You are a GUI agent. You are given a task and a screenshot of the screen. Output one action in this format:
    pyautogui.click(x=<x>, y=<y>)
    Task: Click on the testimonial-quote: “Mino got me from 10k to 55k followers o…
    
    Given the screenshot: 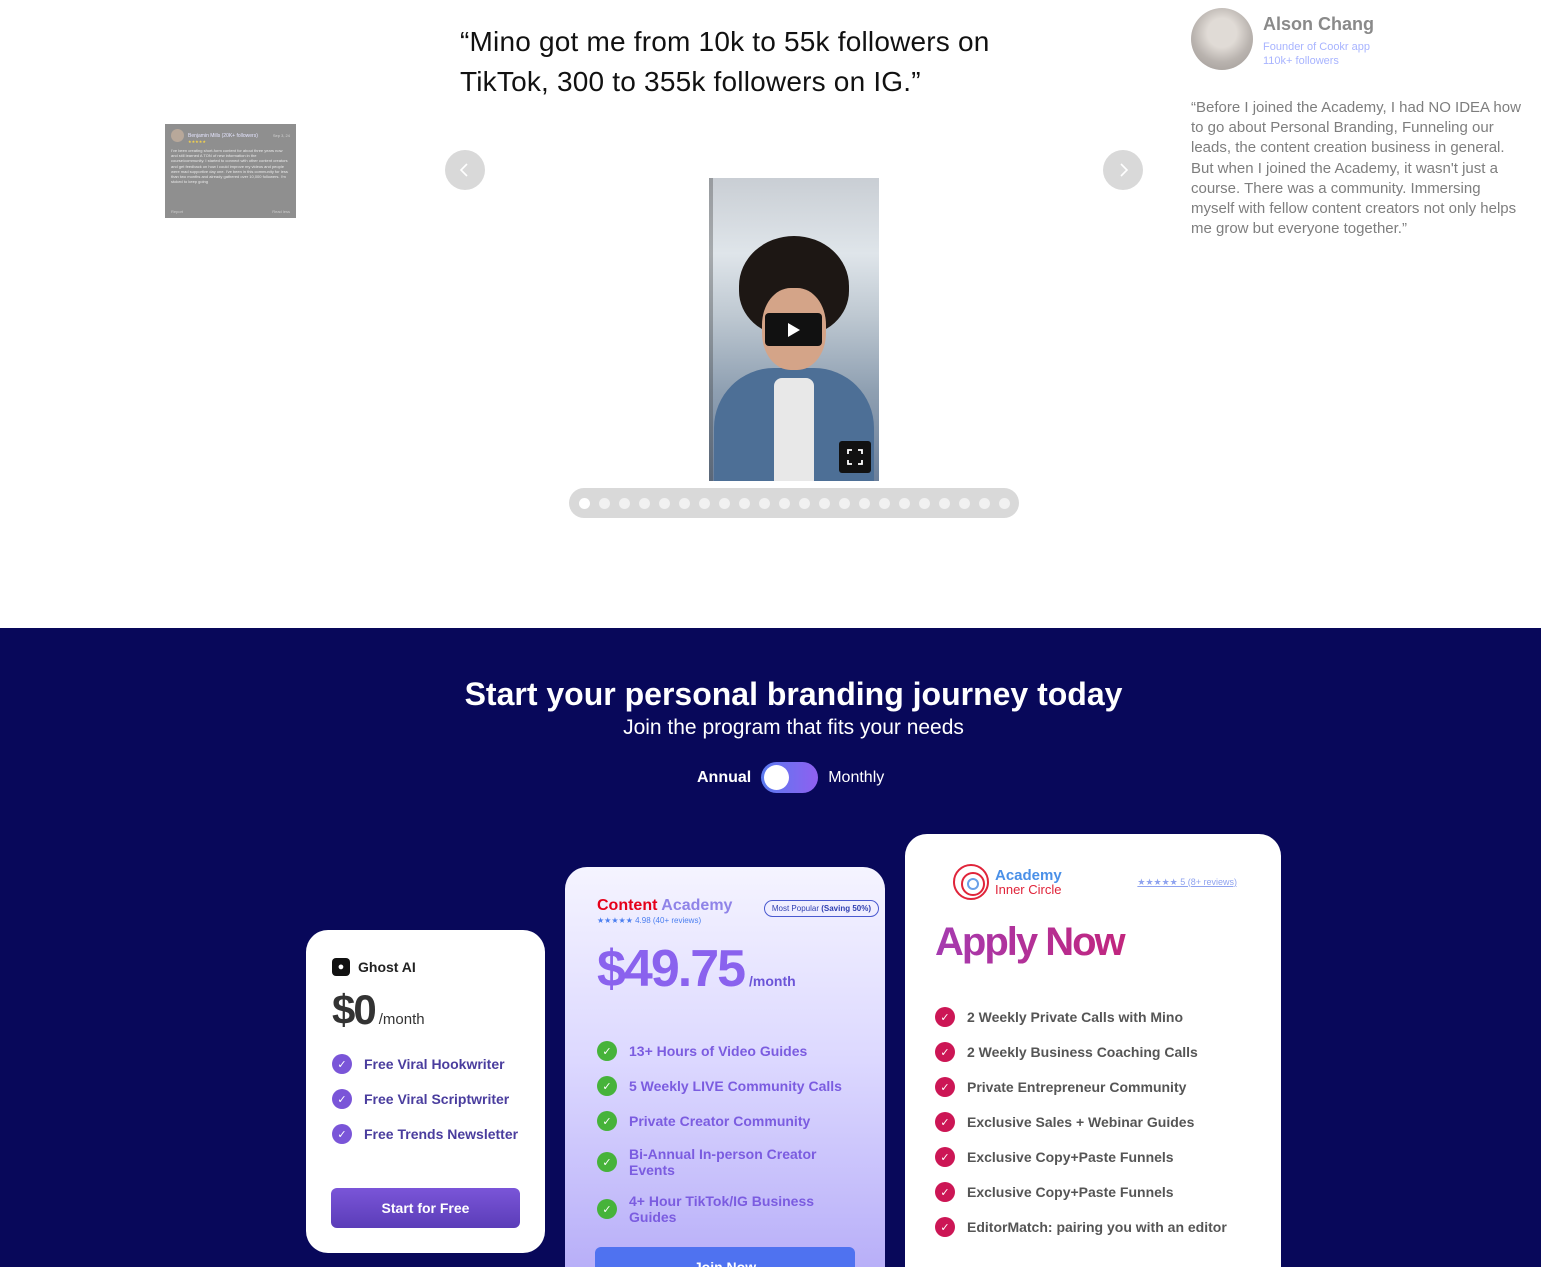 What is the action you would take?
    pyautogui.click(x=725, y=61)
    